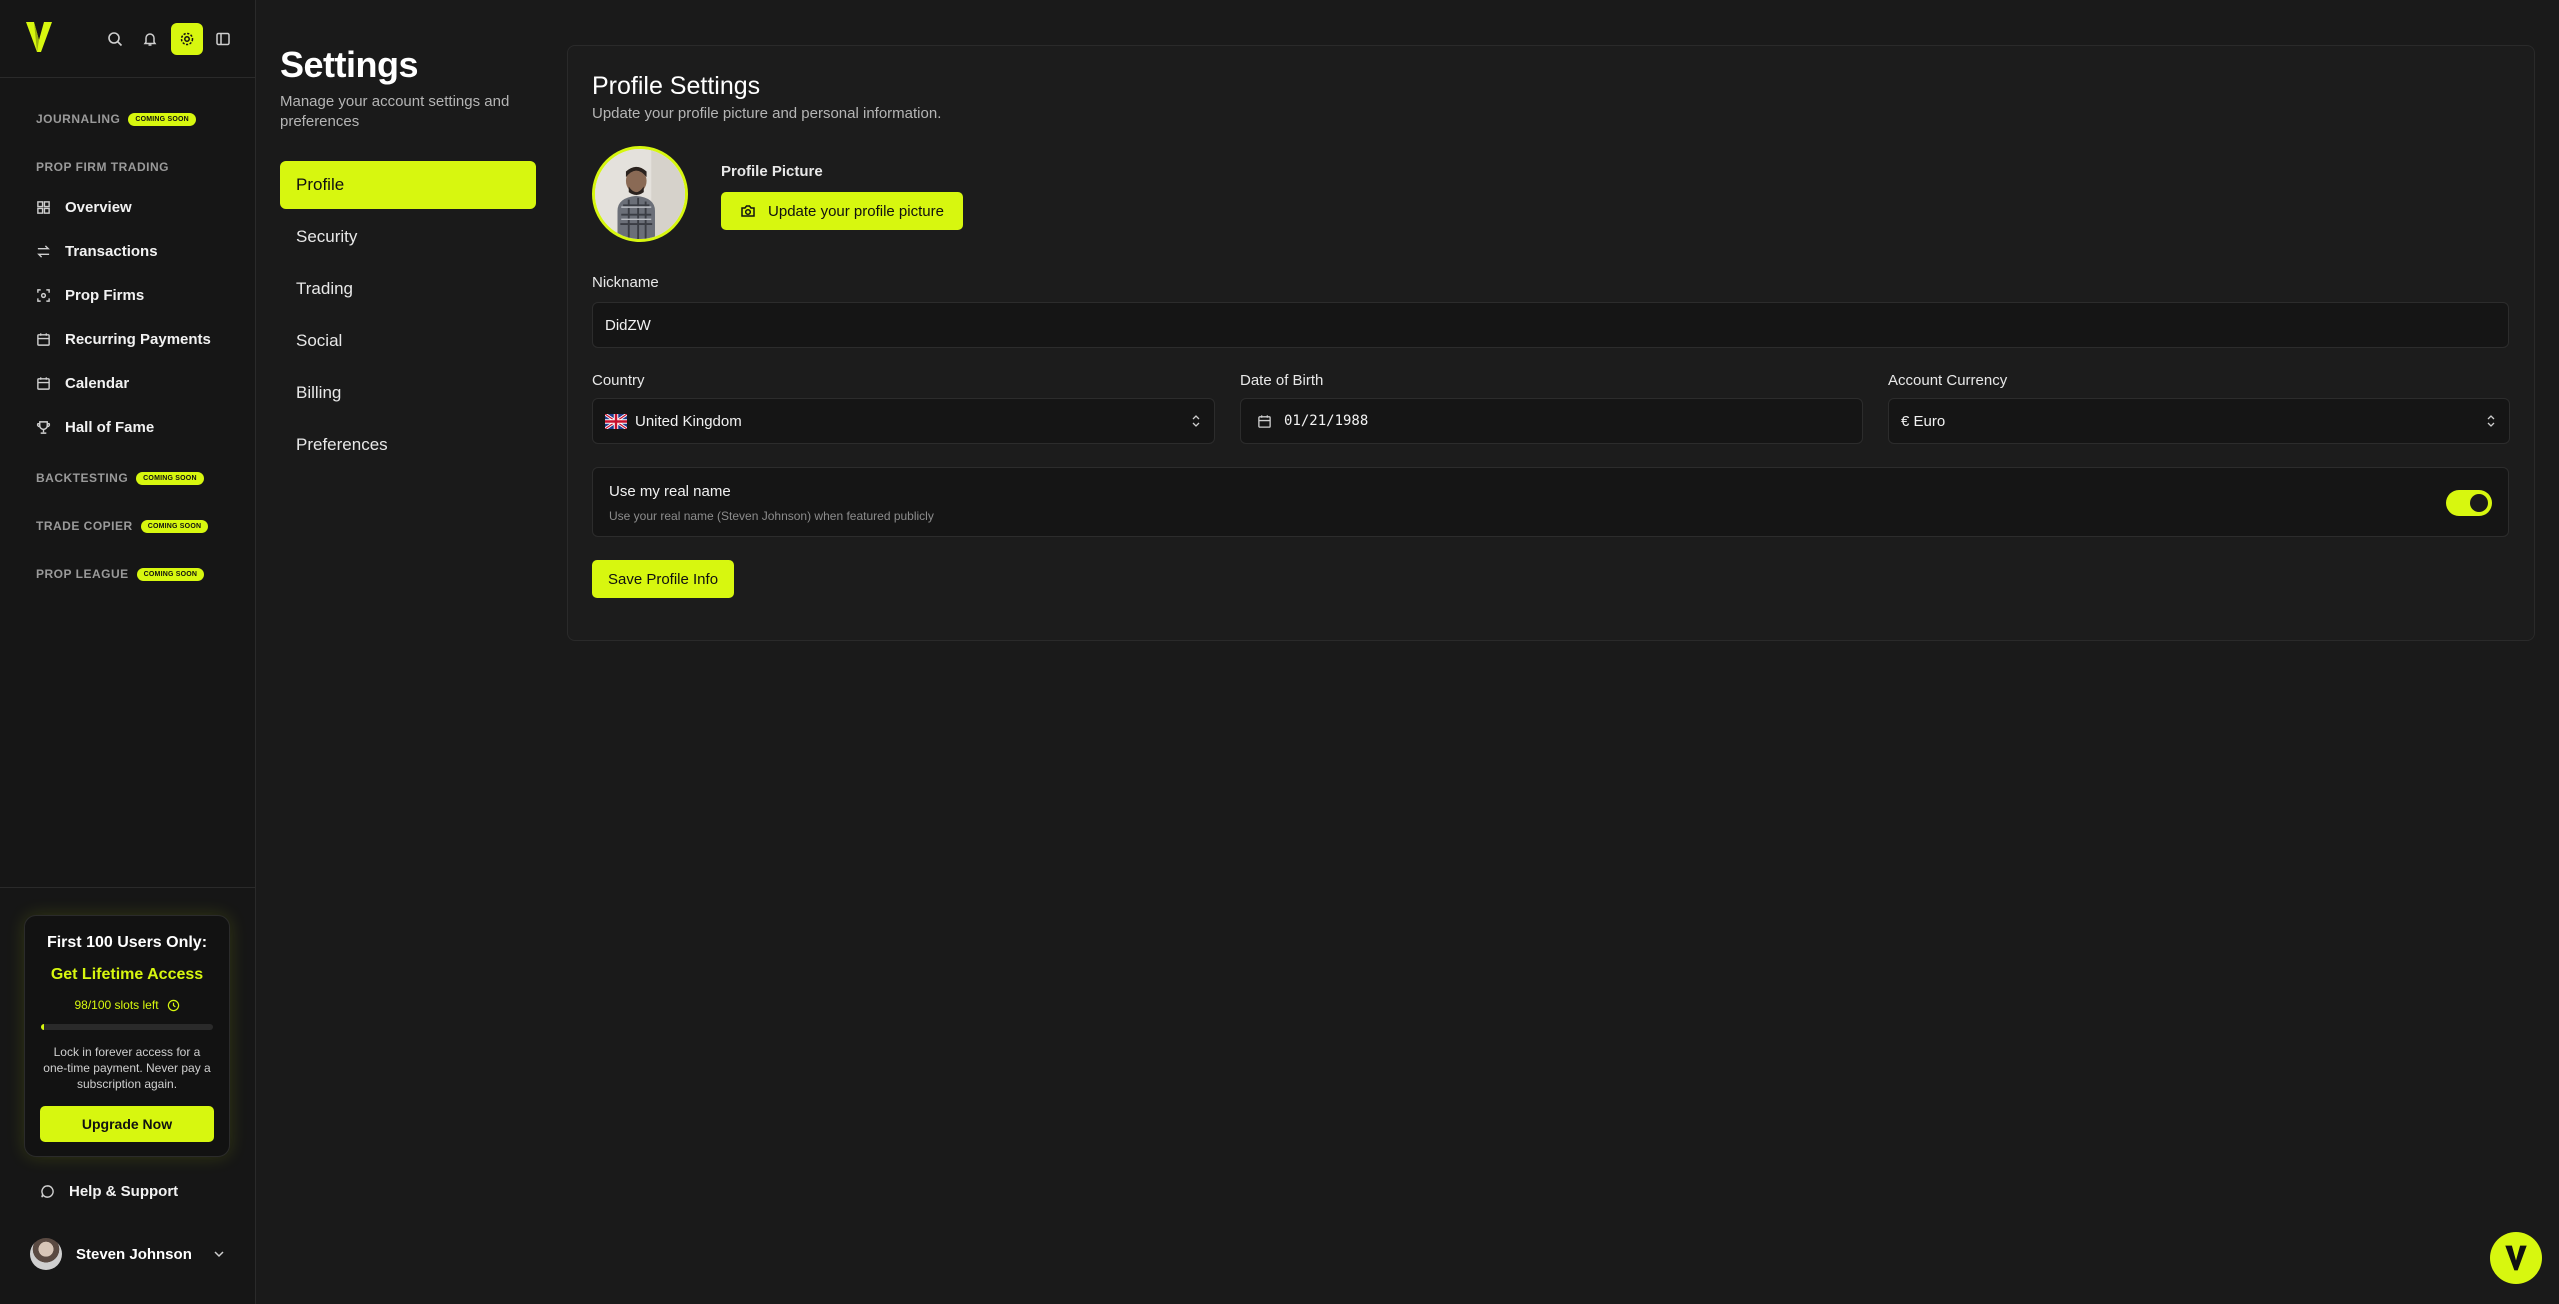  I want to click on profile-picture, so click(640, 194).